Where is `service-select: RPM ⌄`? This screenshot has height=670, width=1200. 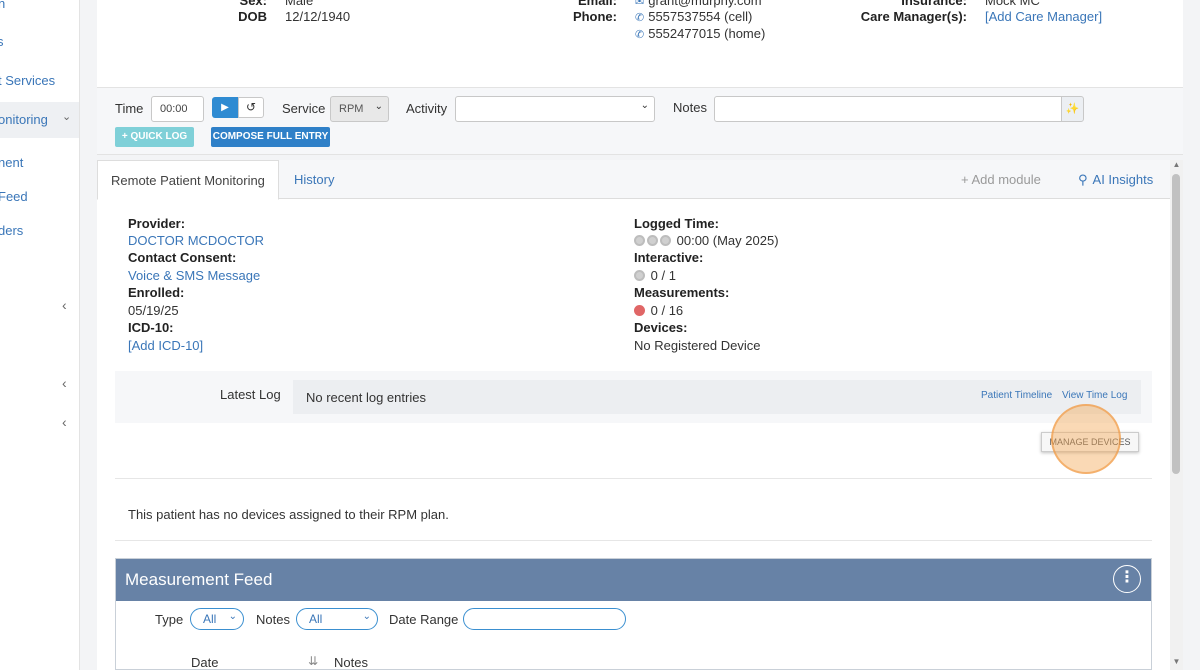 service-select: RPM ⌄ is located at coordinates (359, 109).